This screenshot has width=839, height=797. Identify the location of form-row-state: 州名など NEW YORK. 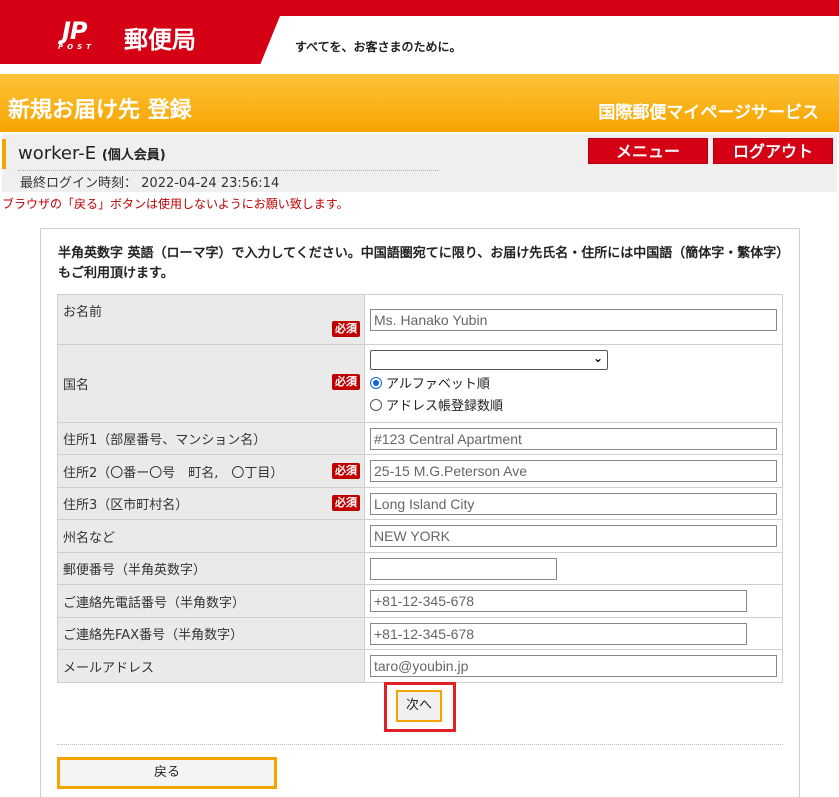
(420, 536).